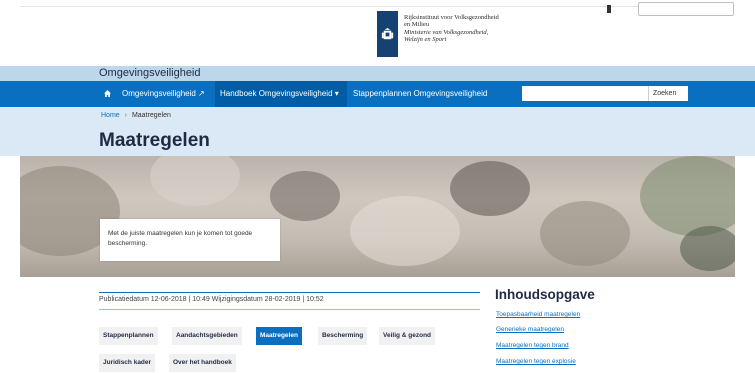 Image resolution: width=755 pixels, height=373 pixels. Describe the element at coordinates (585, 93) in the screenshot. I see `search-input` at that location.